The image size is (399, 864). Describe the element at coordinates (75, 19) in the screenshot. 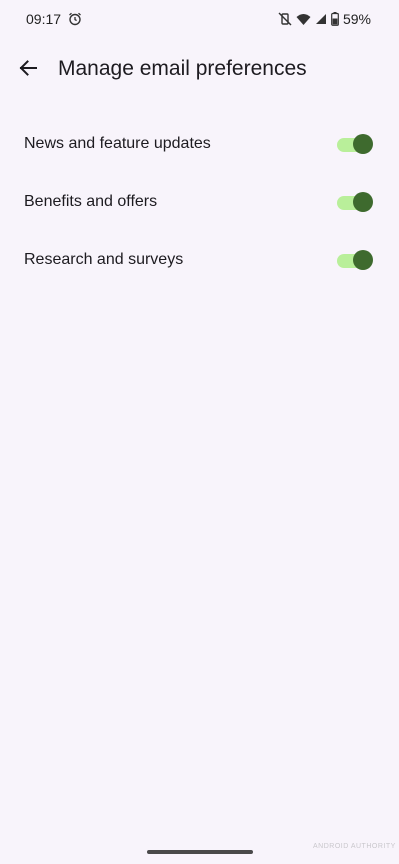

I see `alarm-icon` at that location.